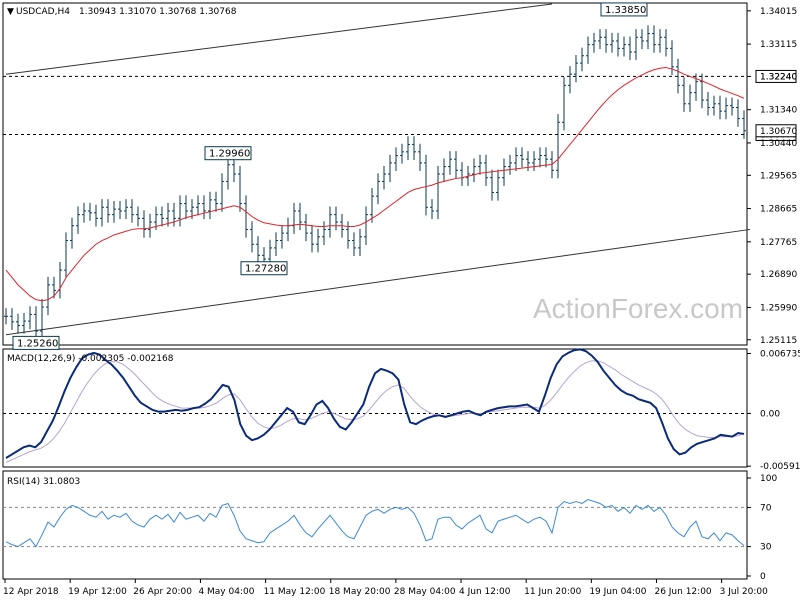 The height and width of the screenshot is (600, 800). I want to click on date-axis-label: 26 Jun 12:00, so click(682, 592).